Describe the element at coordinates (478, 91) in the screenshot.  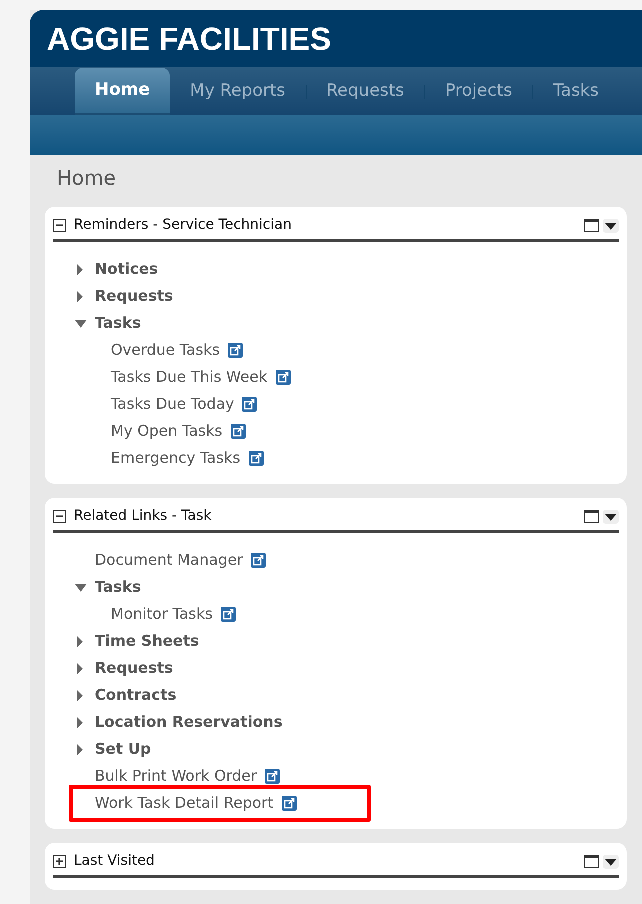
I see `nav-tab: Projects` at that location.